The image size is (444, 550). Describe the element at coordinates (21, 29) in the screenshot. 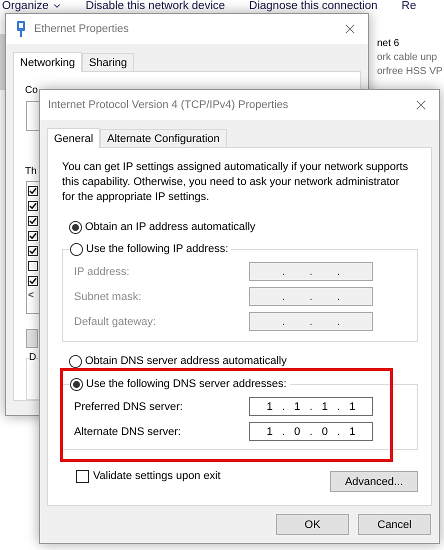

I see `network-plug-icon` at that location.